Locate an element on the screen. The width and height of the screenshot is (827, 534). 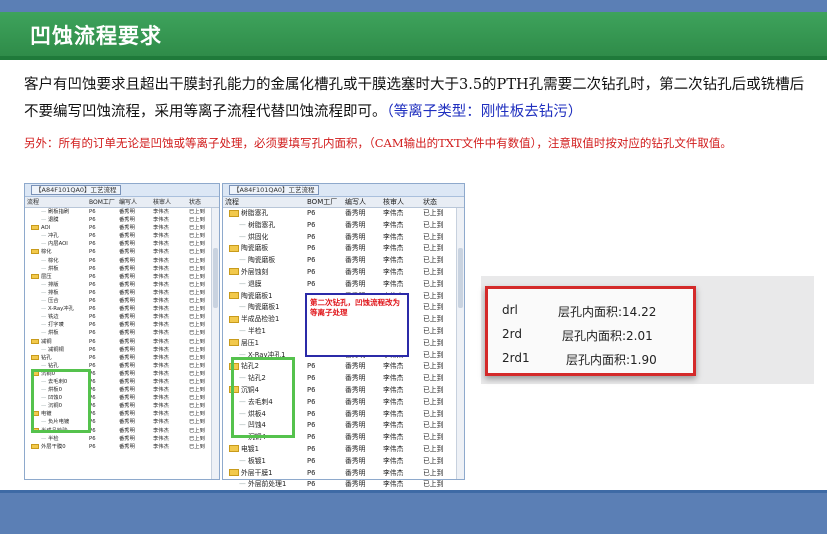
table-row: — 树脂塞孔 P6 番秀明 李伟杰 已上到 is located at coordinates (343, 226).